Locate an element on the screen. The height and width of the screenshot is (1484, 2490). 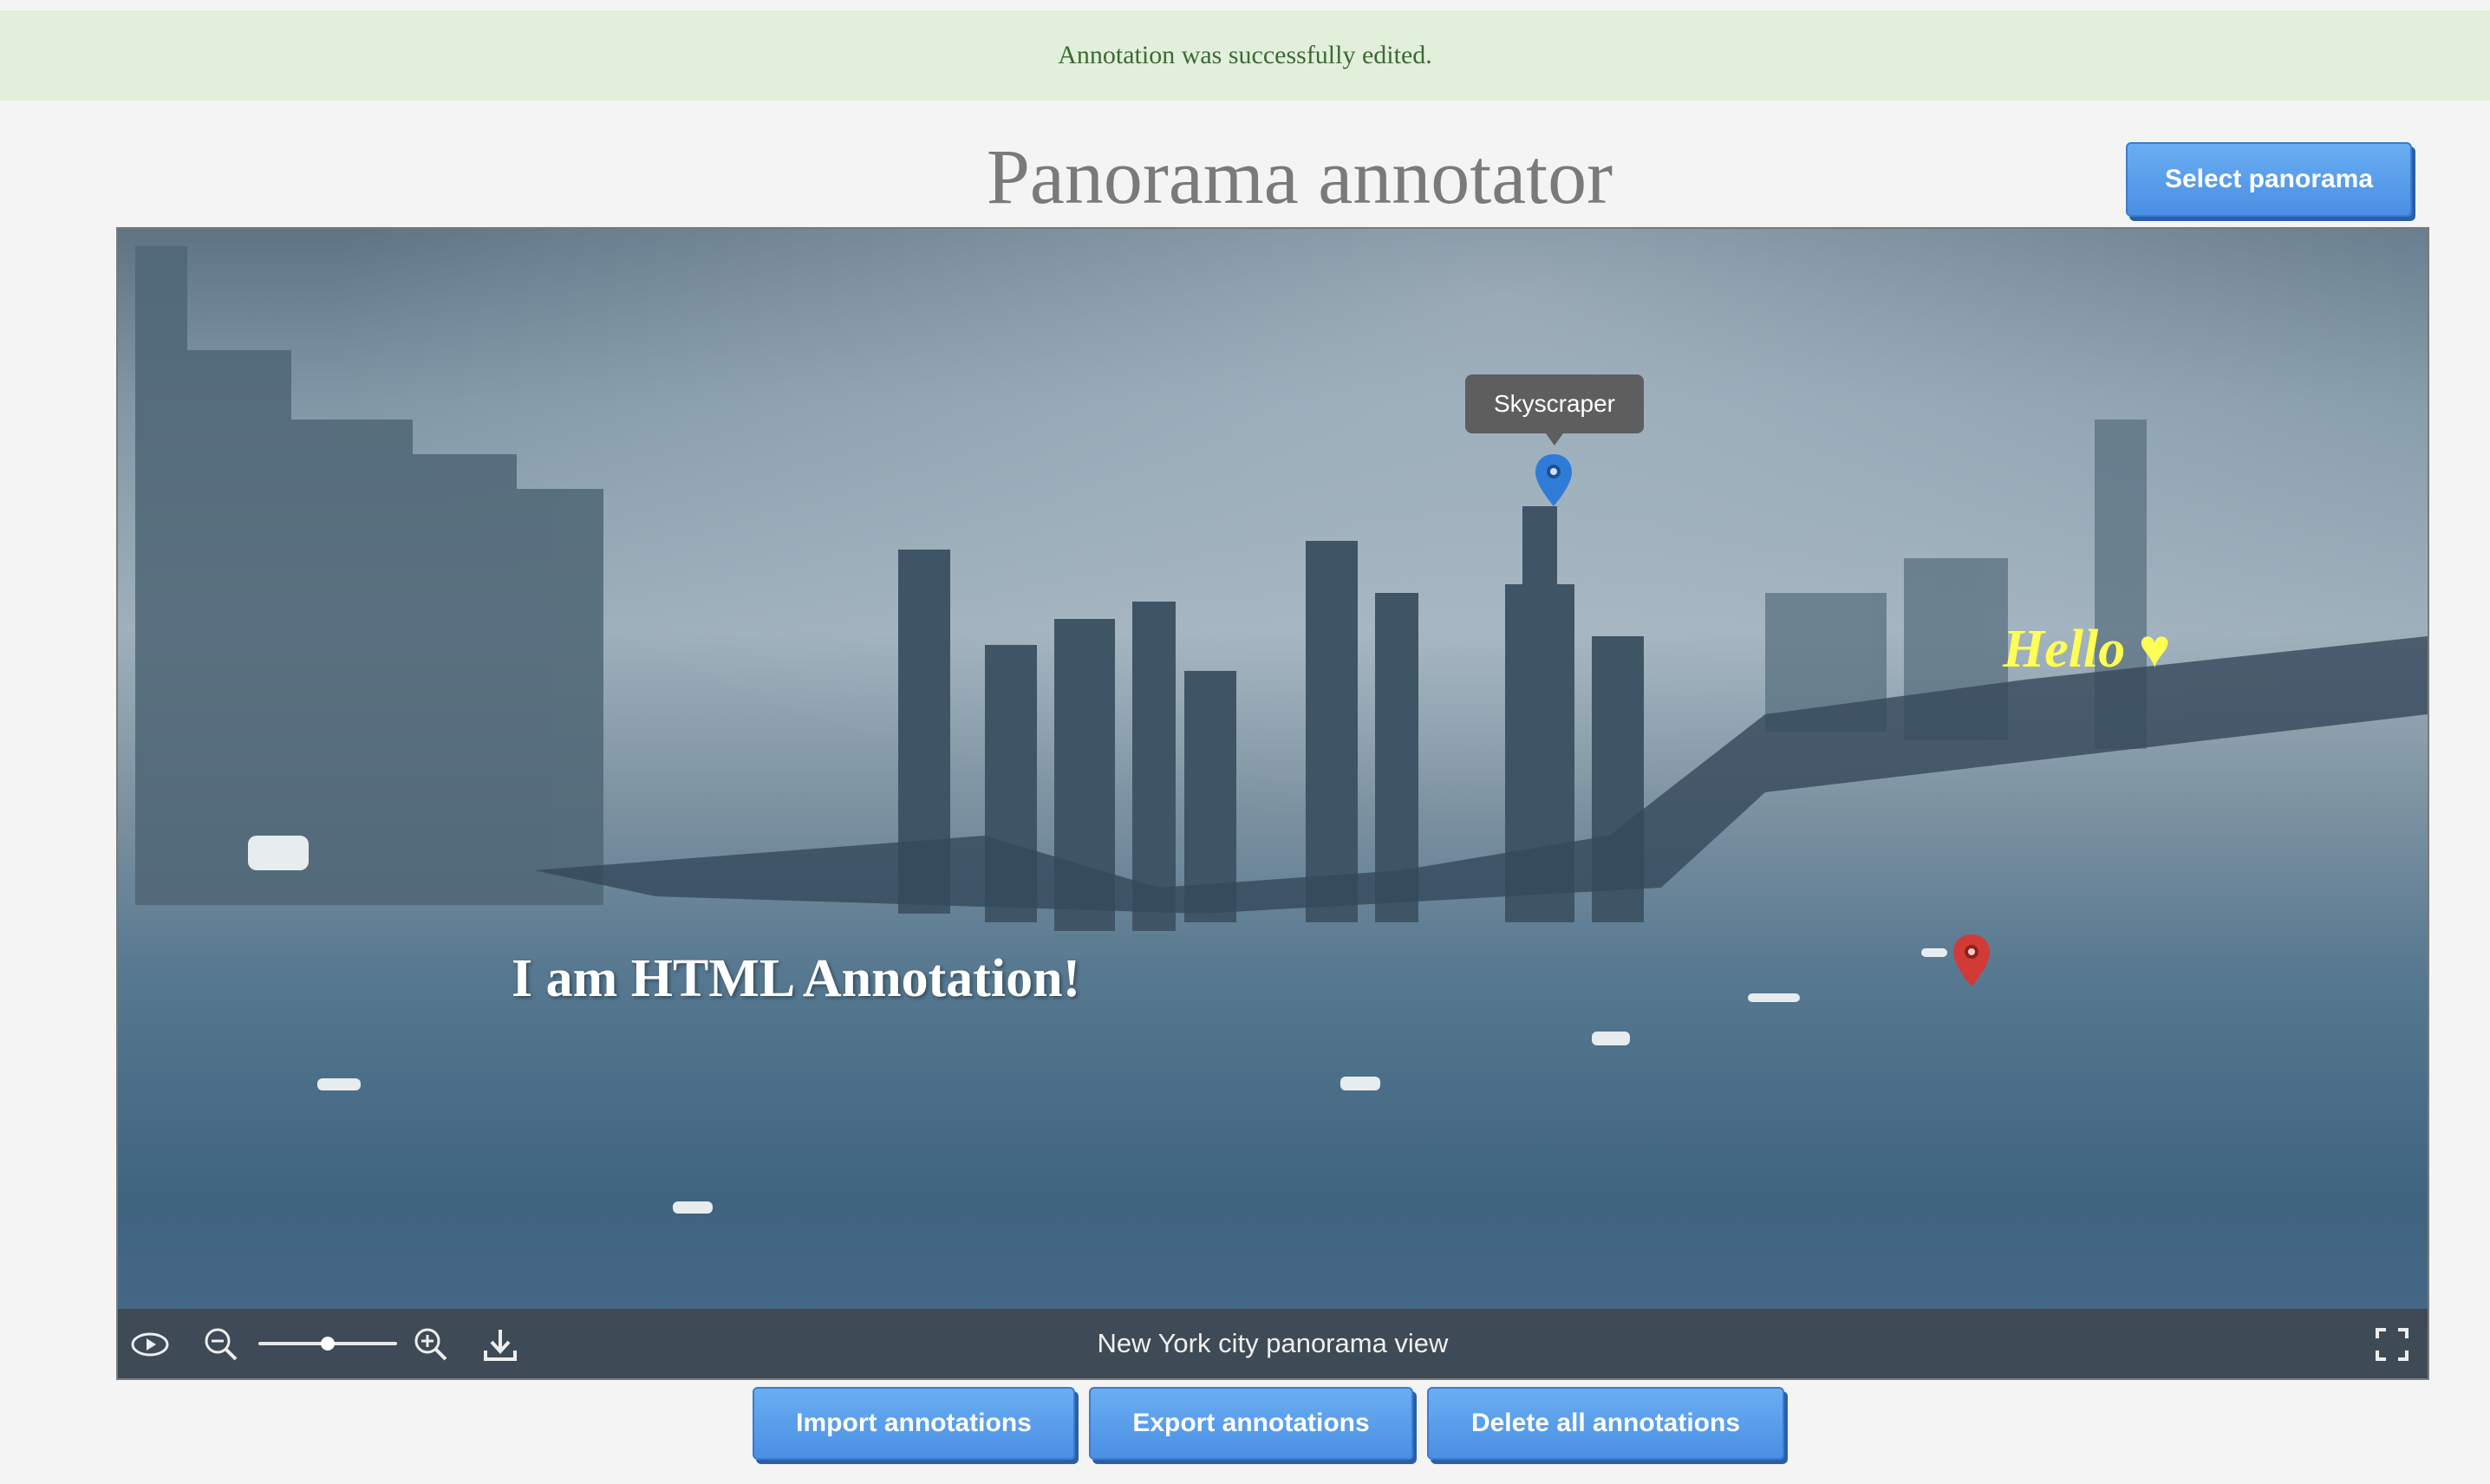
fullscreen-icon is located at coordinates (2392, 1344).